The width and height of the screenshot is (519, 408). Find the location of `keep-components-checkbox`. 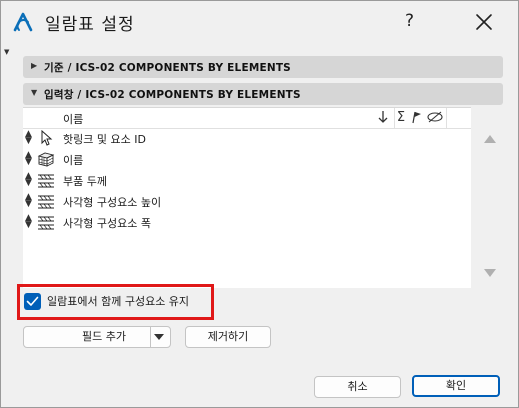

keep-components-checkbox is located at coordinates (32, 301).